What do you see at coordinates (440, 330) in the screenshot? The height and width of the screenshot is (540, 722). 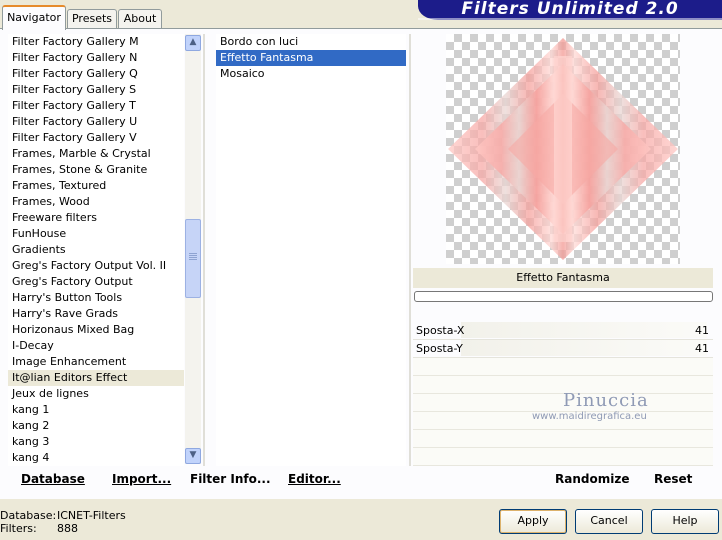 I see `param-name: Sposta-X` at bounding box center [440, 330].